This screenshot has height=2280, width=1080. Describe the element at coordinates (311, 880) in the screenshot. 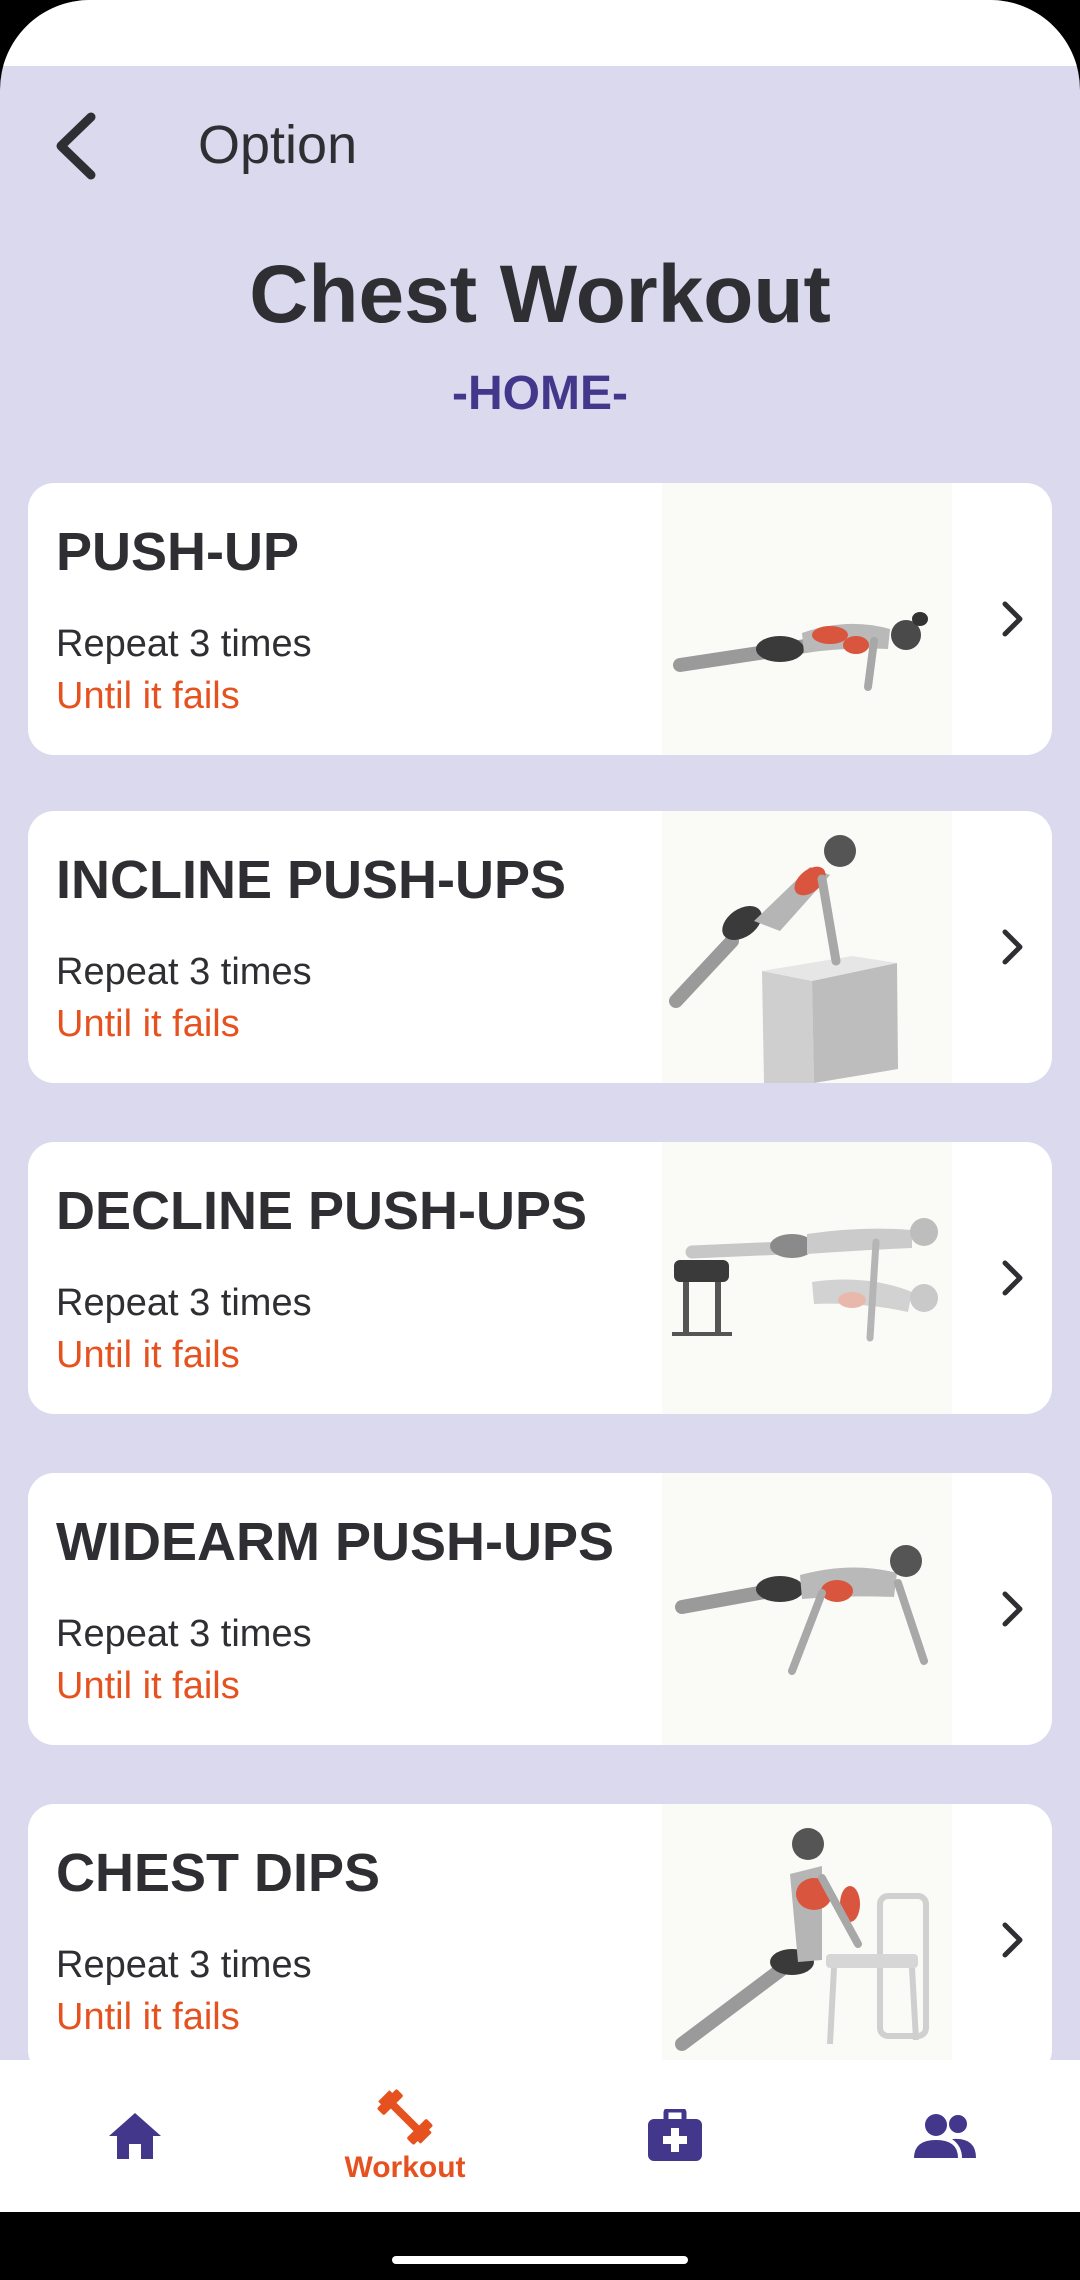

I see `exercise-name: INCLINE PUSH-UPS` at that location.